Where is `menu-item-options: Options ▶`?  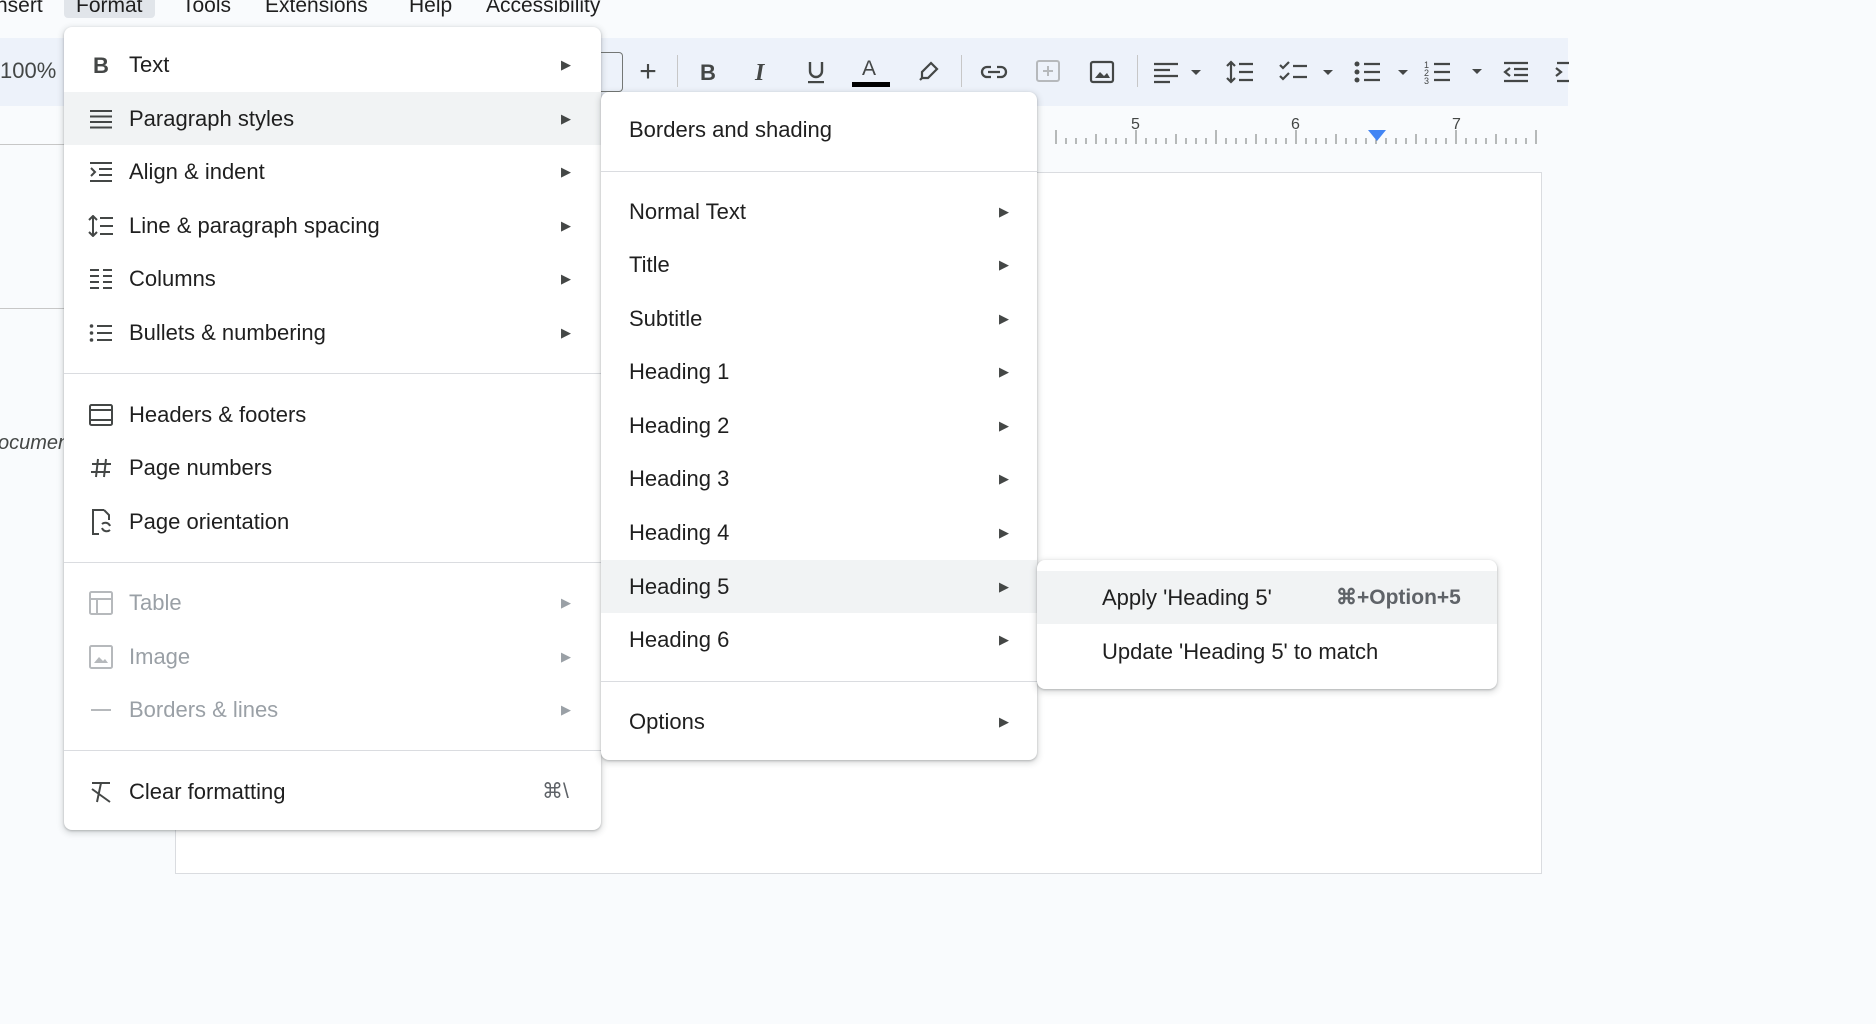
menu-item-options: Options ▶ is located at coordinates (819, 721).